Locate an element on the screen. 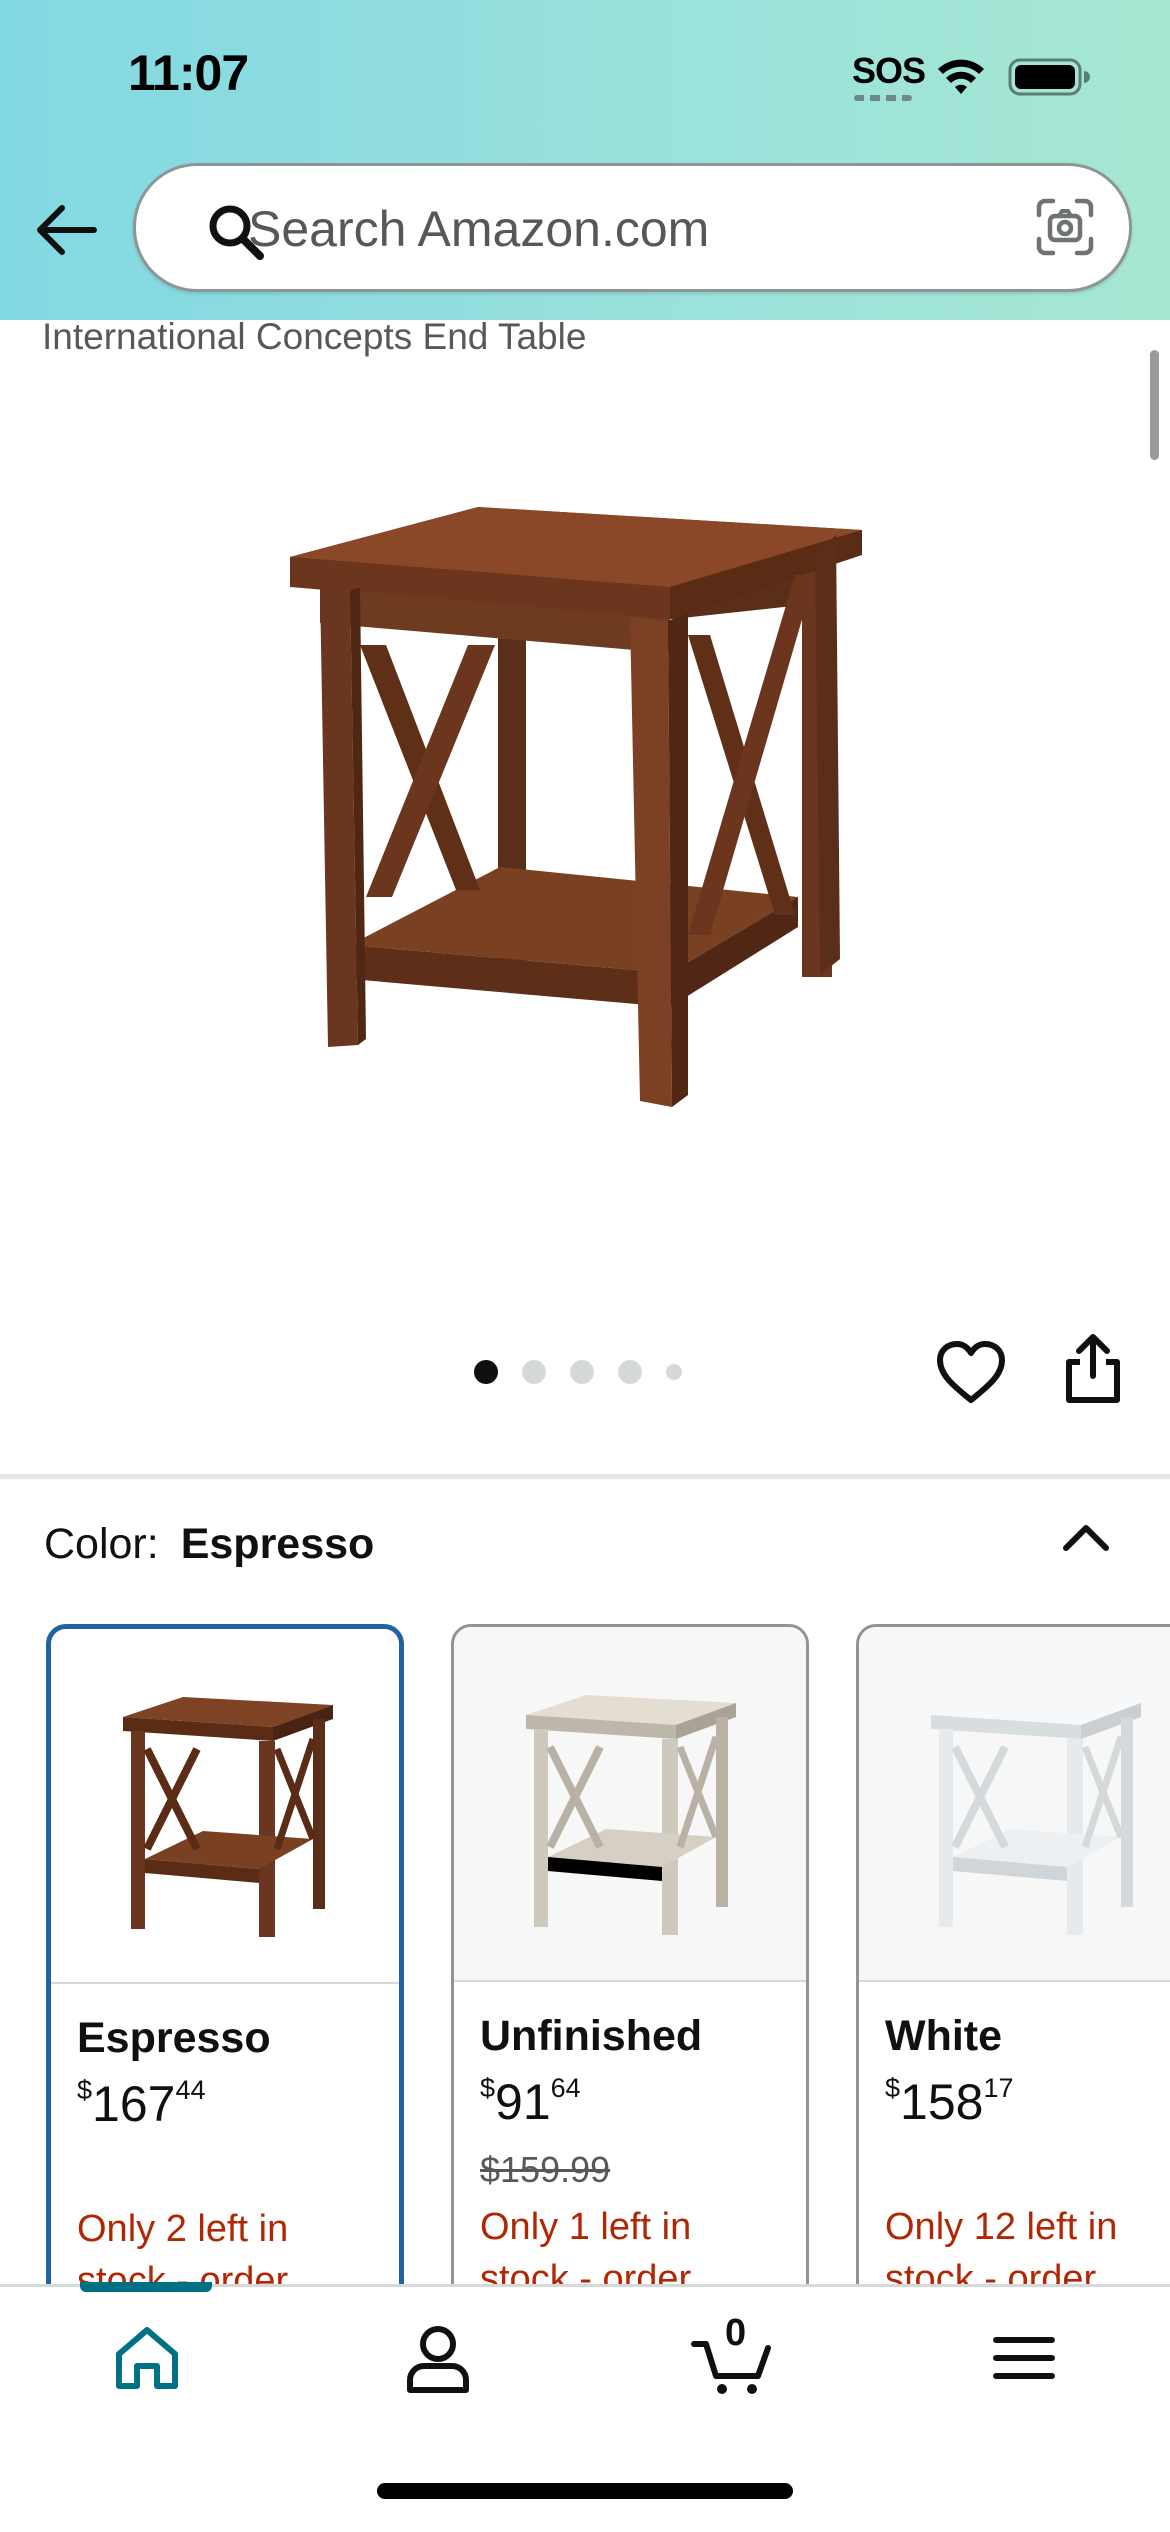 Image resolution: width=1170 pixels, height=2532 pixels. status-sos: SOS is located at coordinates (889, 70).